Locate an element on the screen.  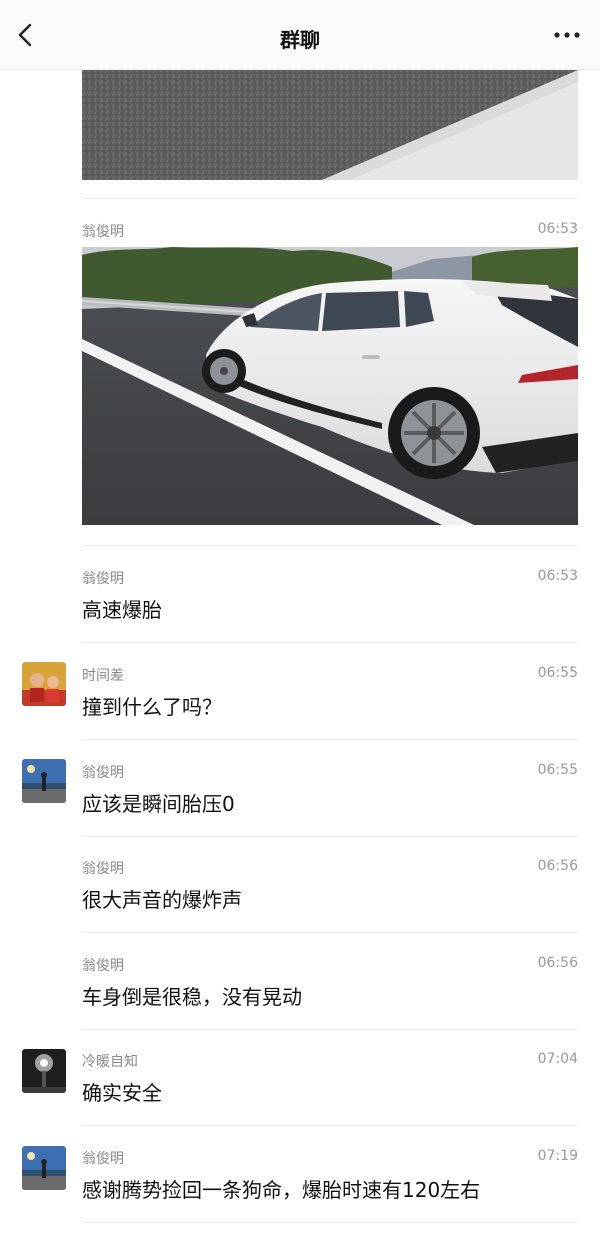
message-text: 车身倒是很稳，没有晃动 is located at coordinates (192, 997).